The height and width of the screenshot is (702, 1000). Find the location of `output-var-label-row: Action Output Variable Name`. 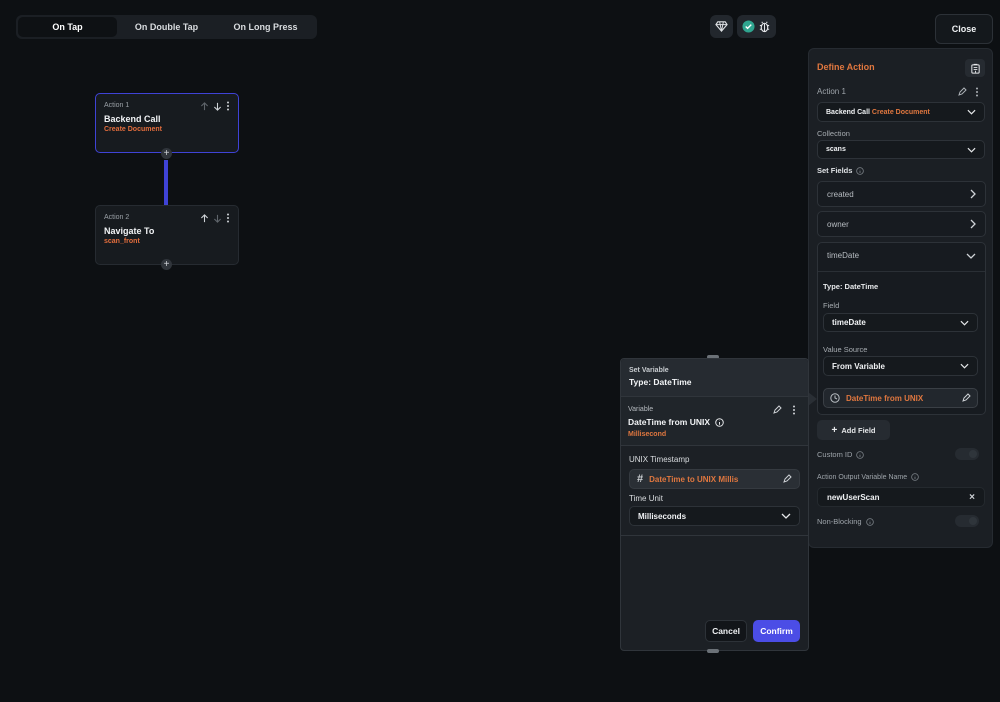

output-var-label-row: Action Output Variable Name is located at coordinates (868, 477).